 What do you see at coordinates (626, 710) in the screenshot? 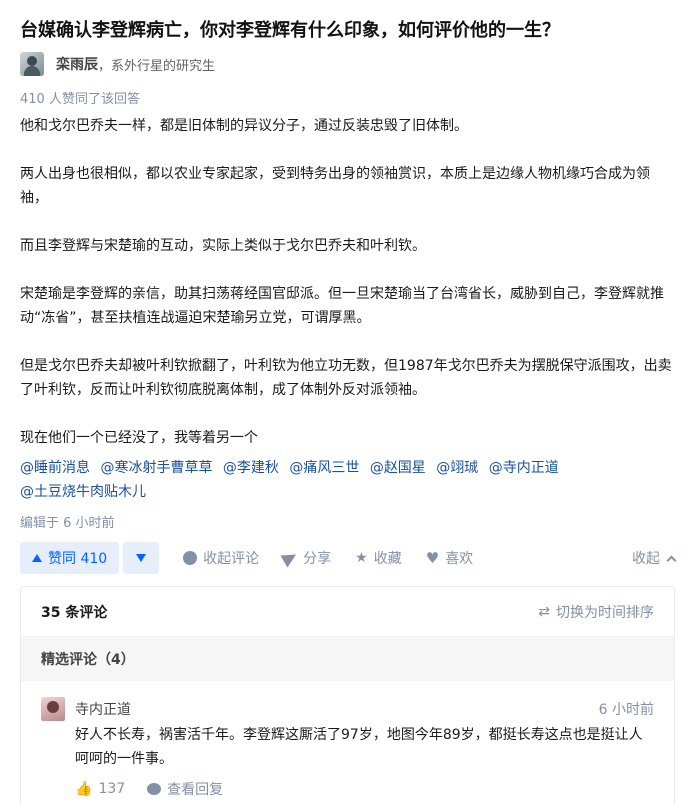
I see `comment-time: 6 小时前` at bounding box center [626, 710].